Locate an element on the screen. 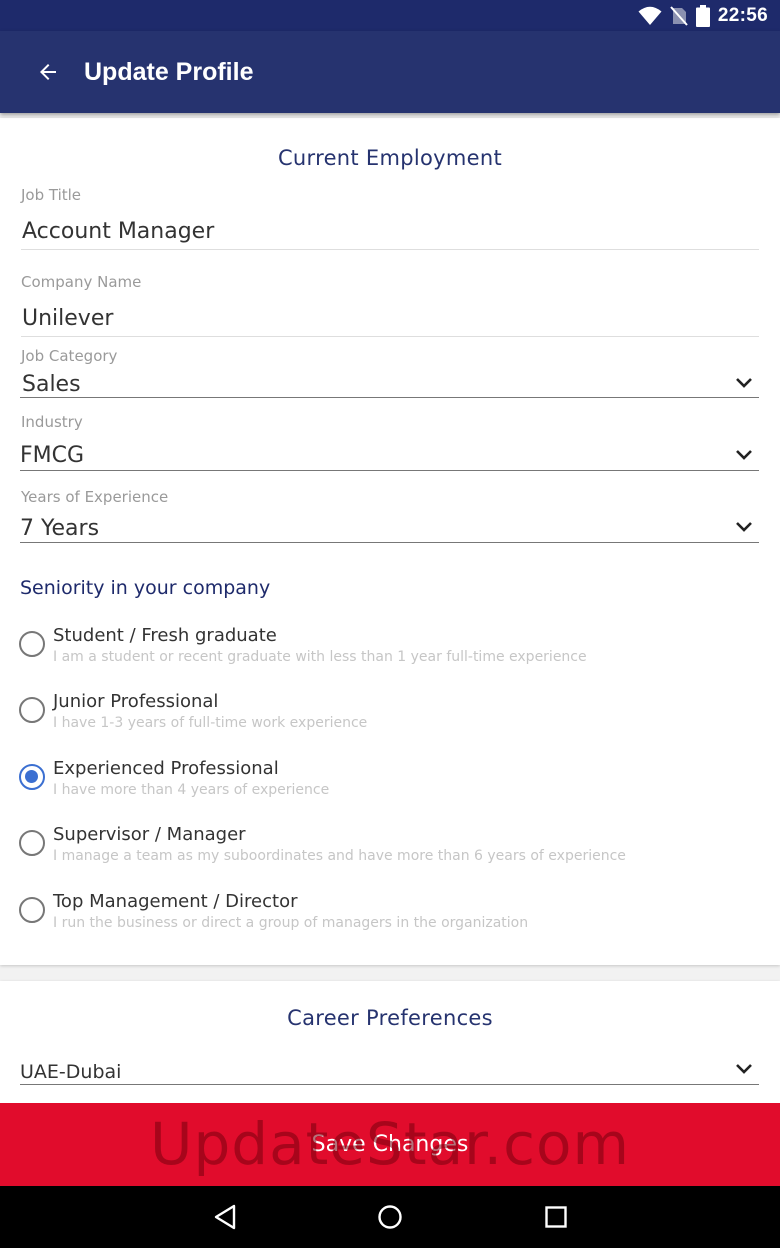 Image resolution: width=780 pixels, height=1248 pixels. option-title: Student / Fresh graduate is located at coordinates (165, 635).